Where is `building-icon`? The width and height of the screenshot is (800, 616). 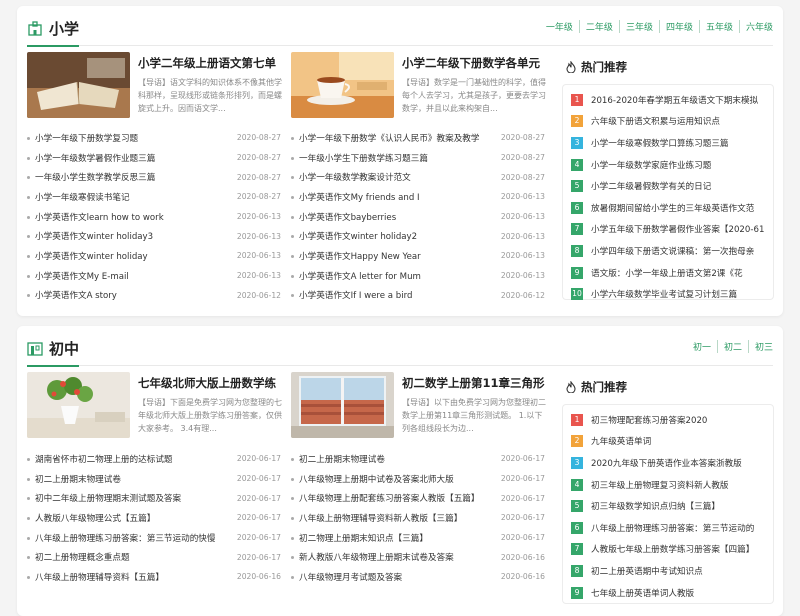
building-icon is located at coordinates (35, 349).